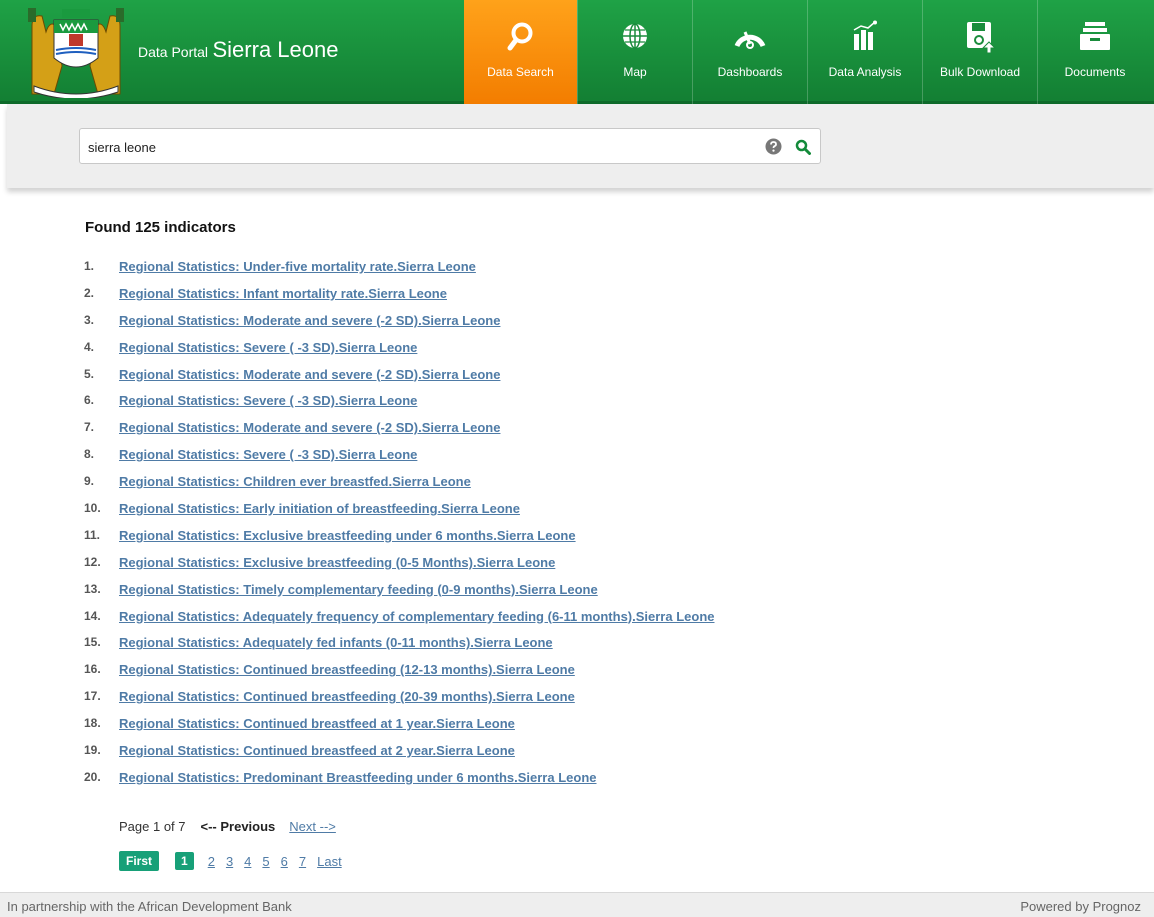 This screenshot has width=1154, height=917. I want to click on result-number: 8., so click(89, 454).